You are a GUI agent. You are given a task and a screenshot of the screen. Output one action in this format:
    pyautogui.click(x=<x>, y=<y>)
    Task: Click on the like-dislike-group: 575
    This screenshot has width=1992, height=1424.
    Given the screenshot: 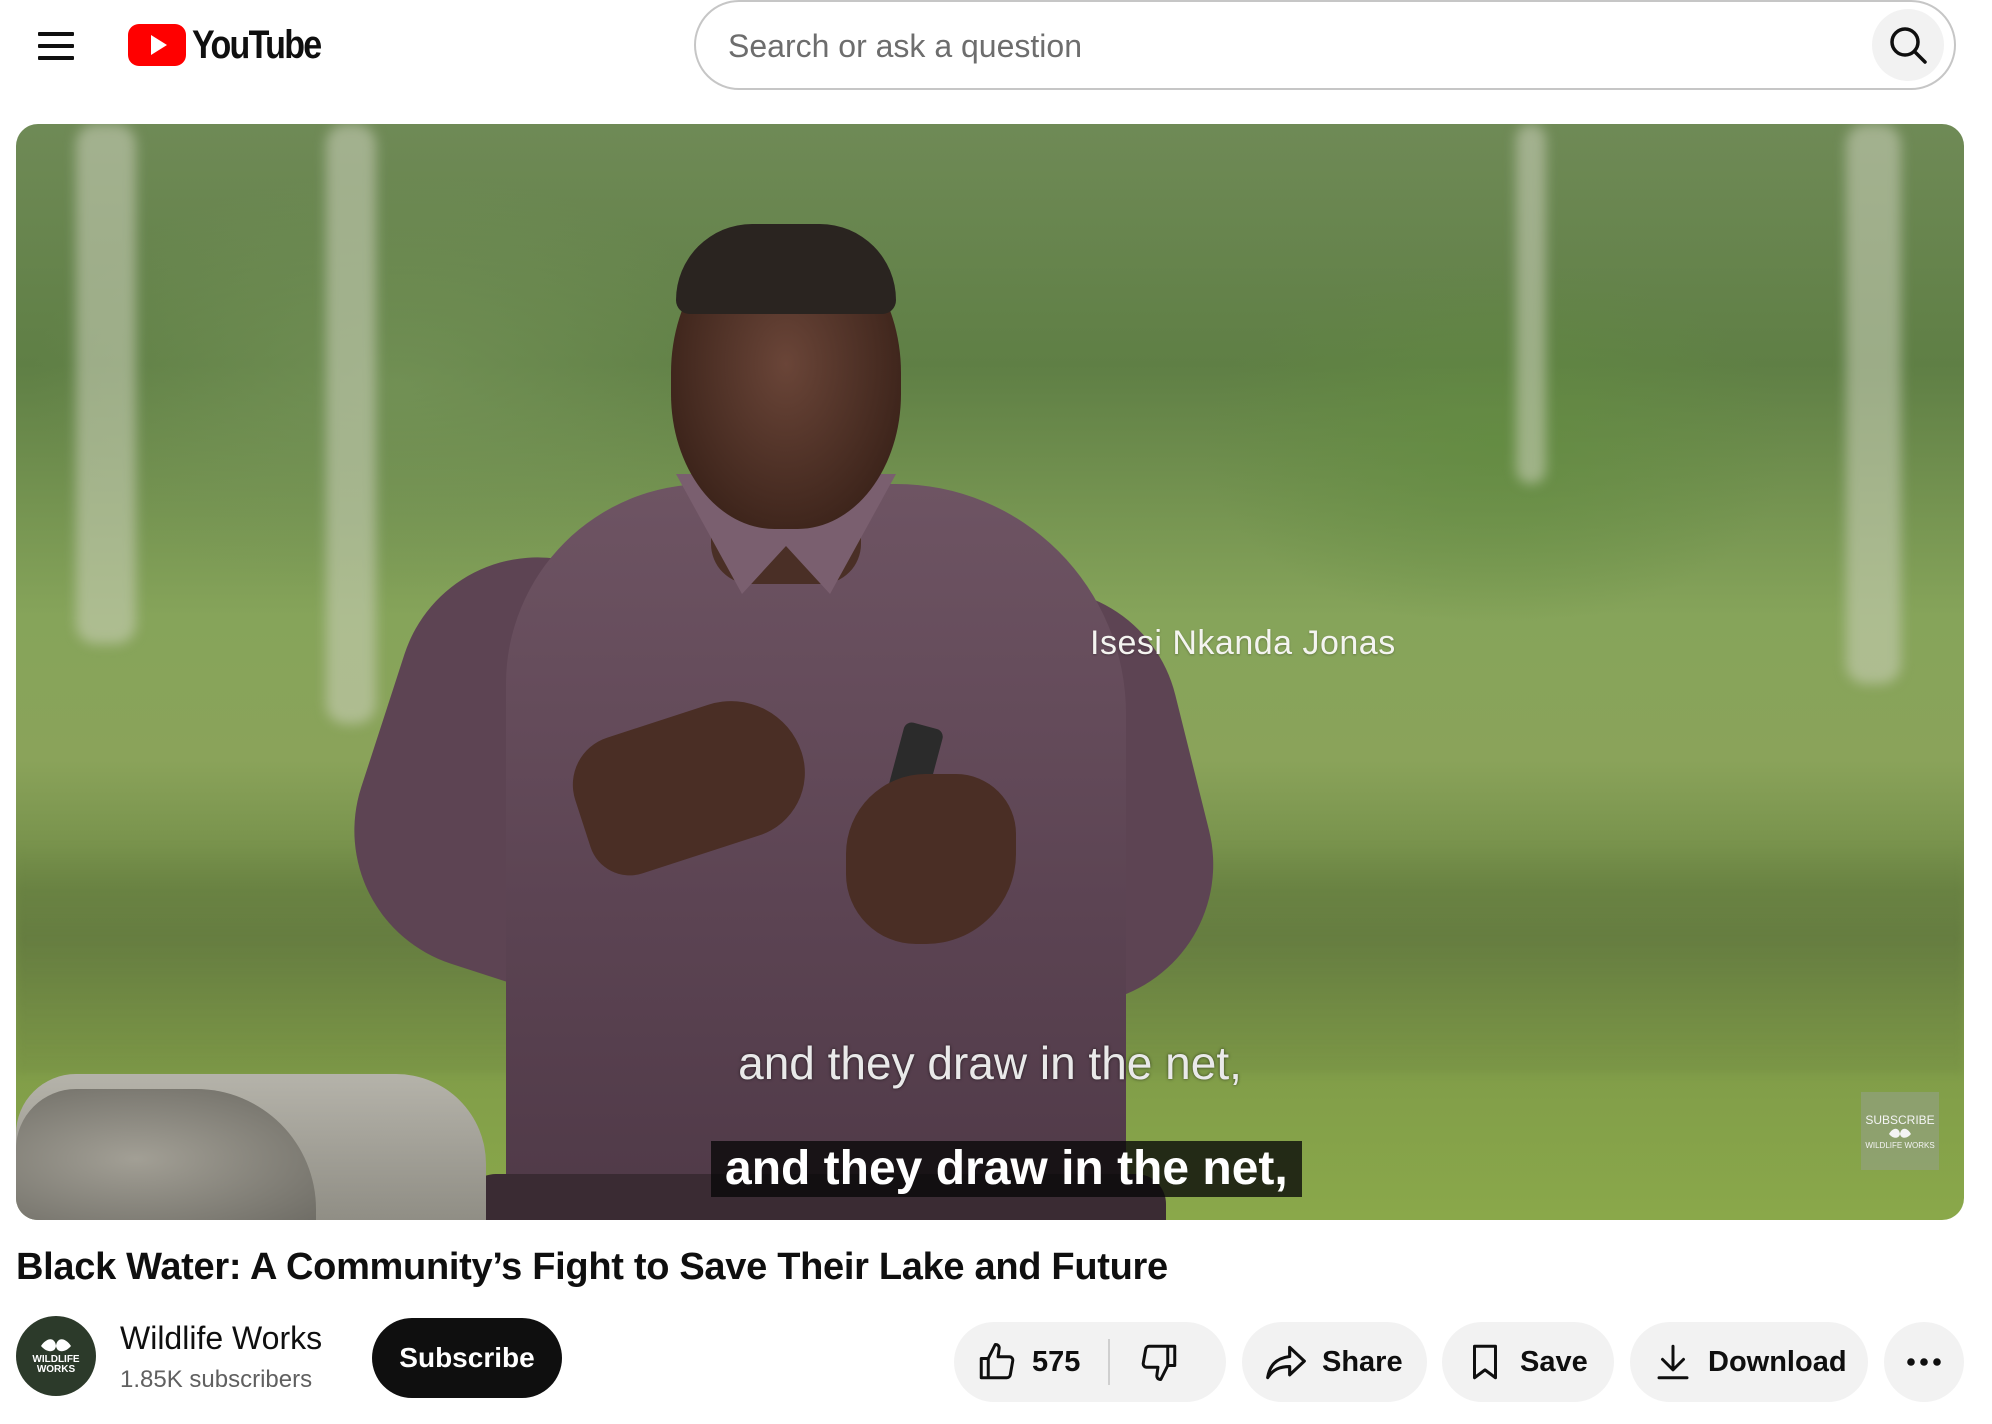 What is the action you would take?
    pyautogui.click(x=1090, y=1362)
    